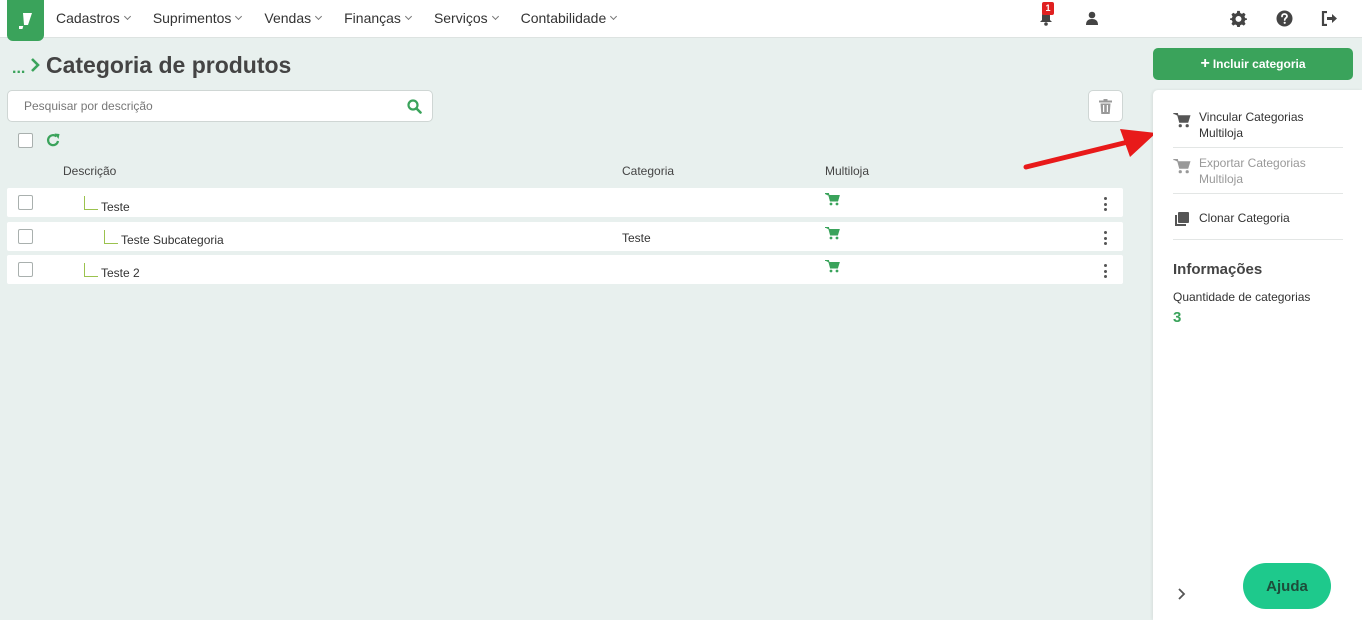  What do you see at coordinates (847, 171) in the screenshot?
I see `column-header-multiloja: Multiloja` at bounding box center [847, 171].